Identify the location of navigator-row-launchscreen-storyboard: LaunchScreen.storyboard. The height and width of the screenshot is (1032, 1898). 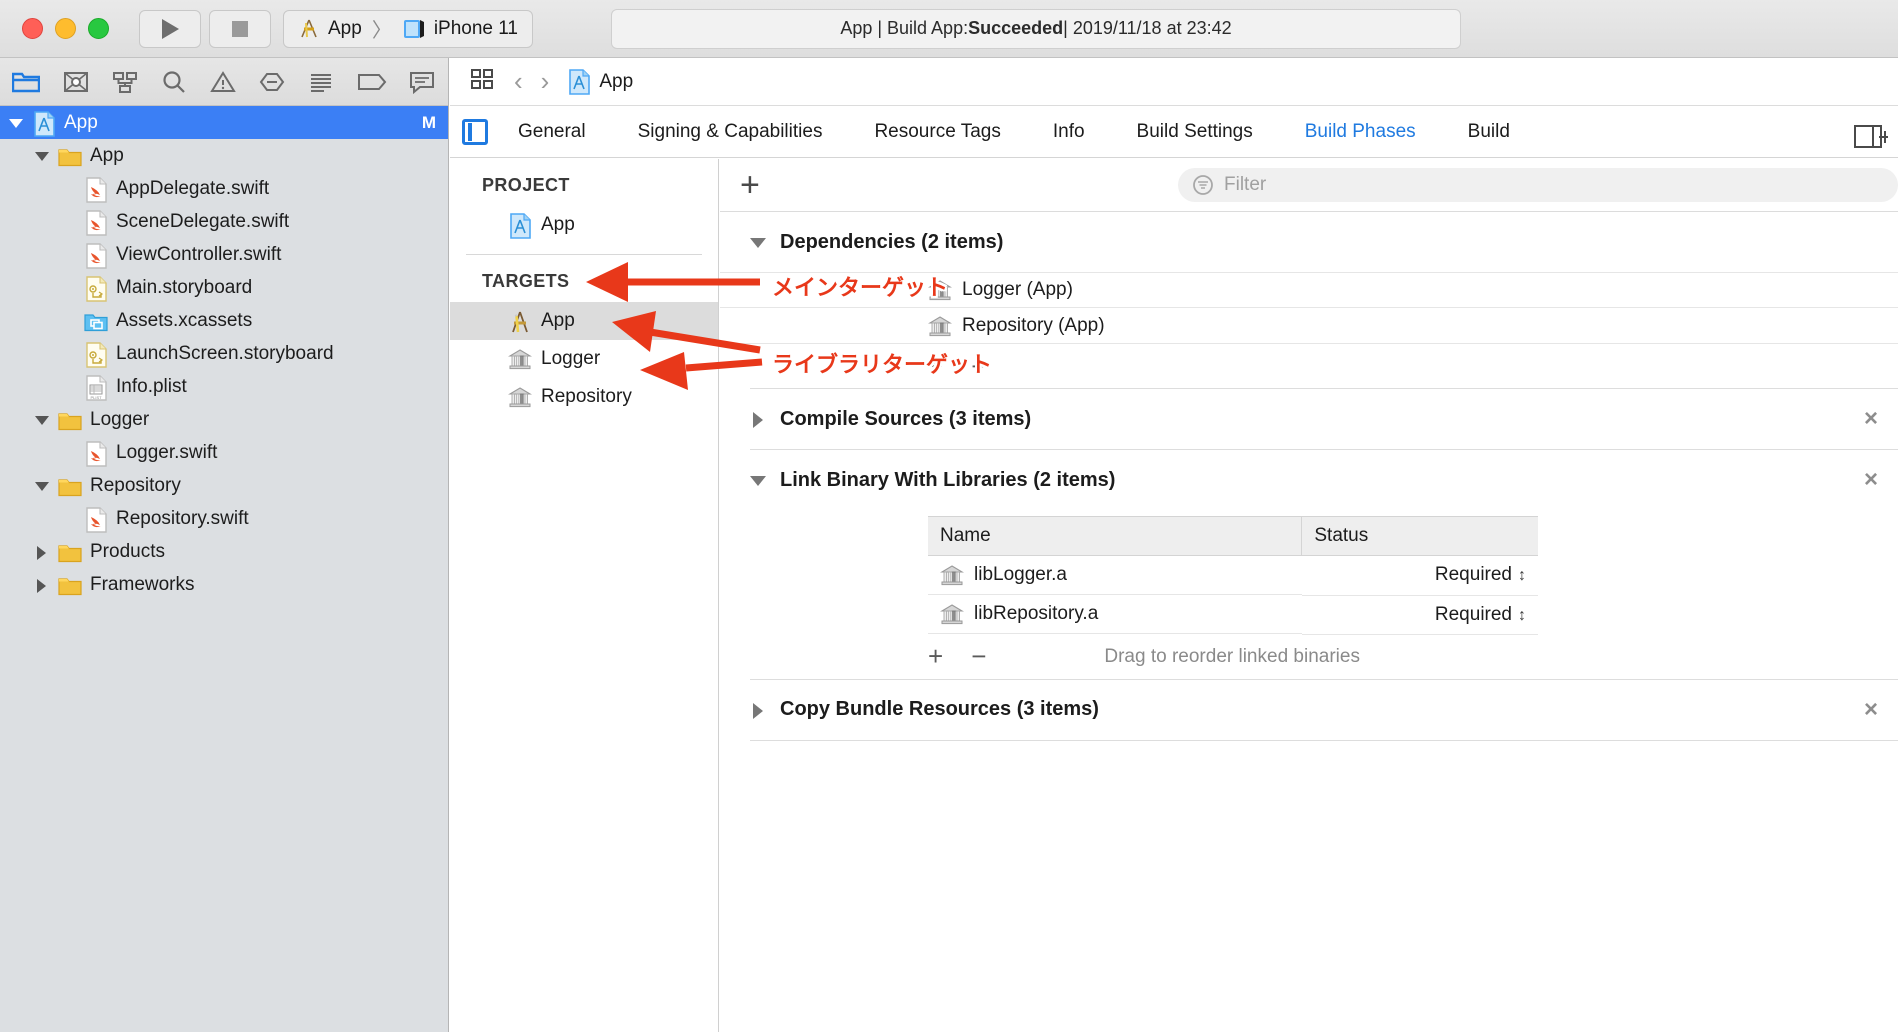
(224, 353).